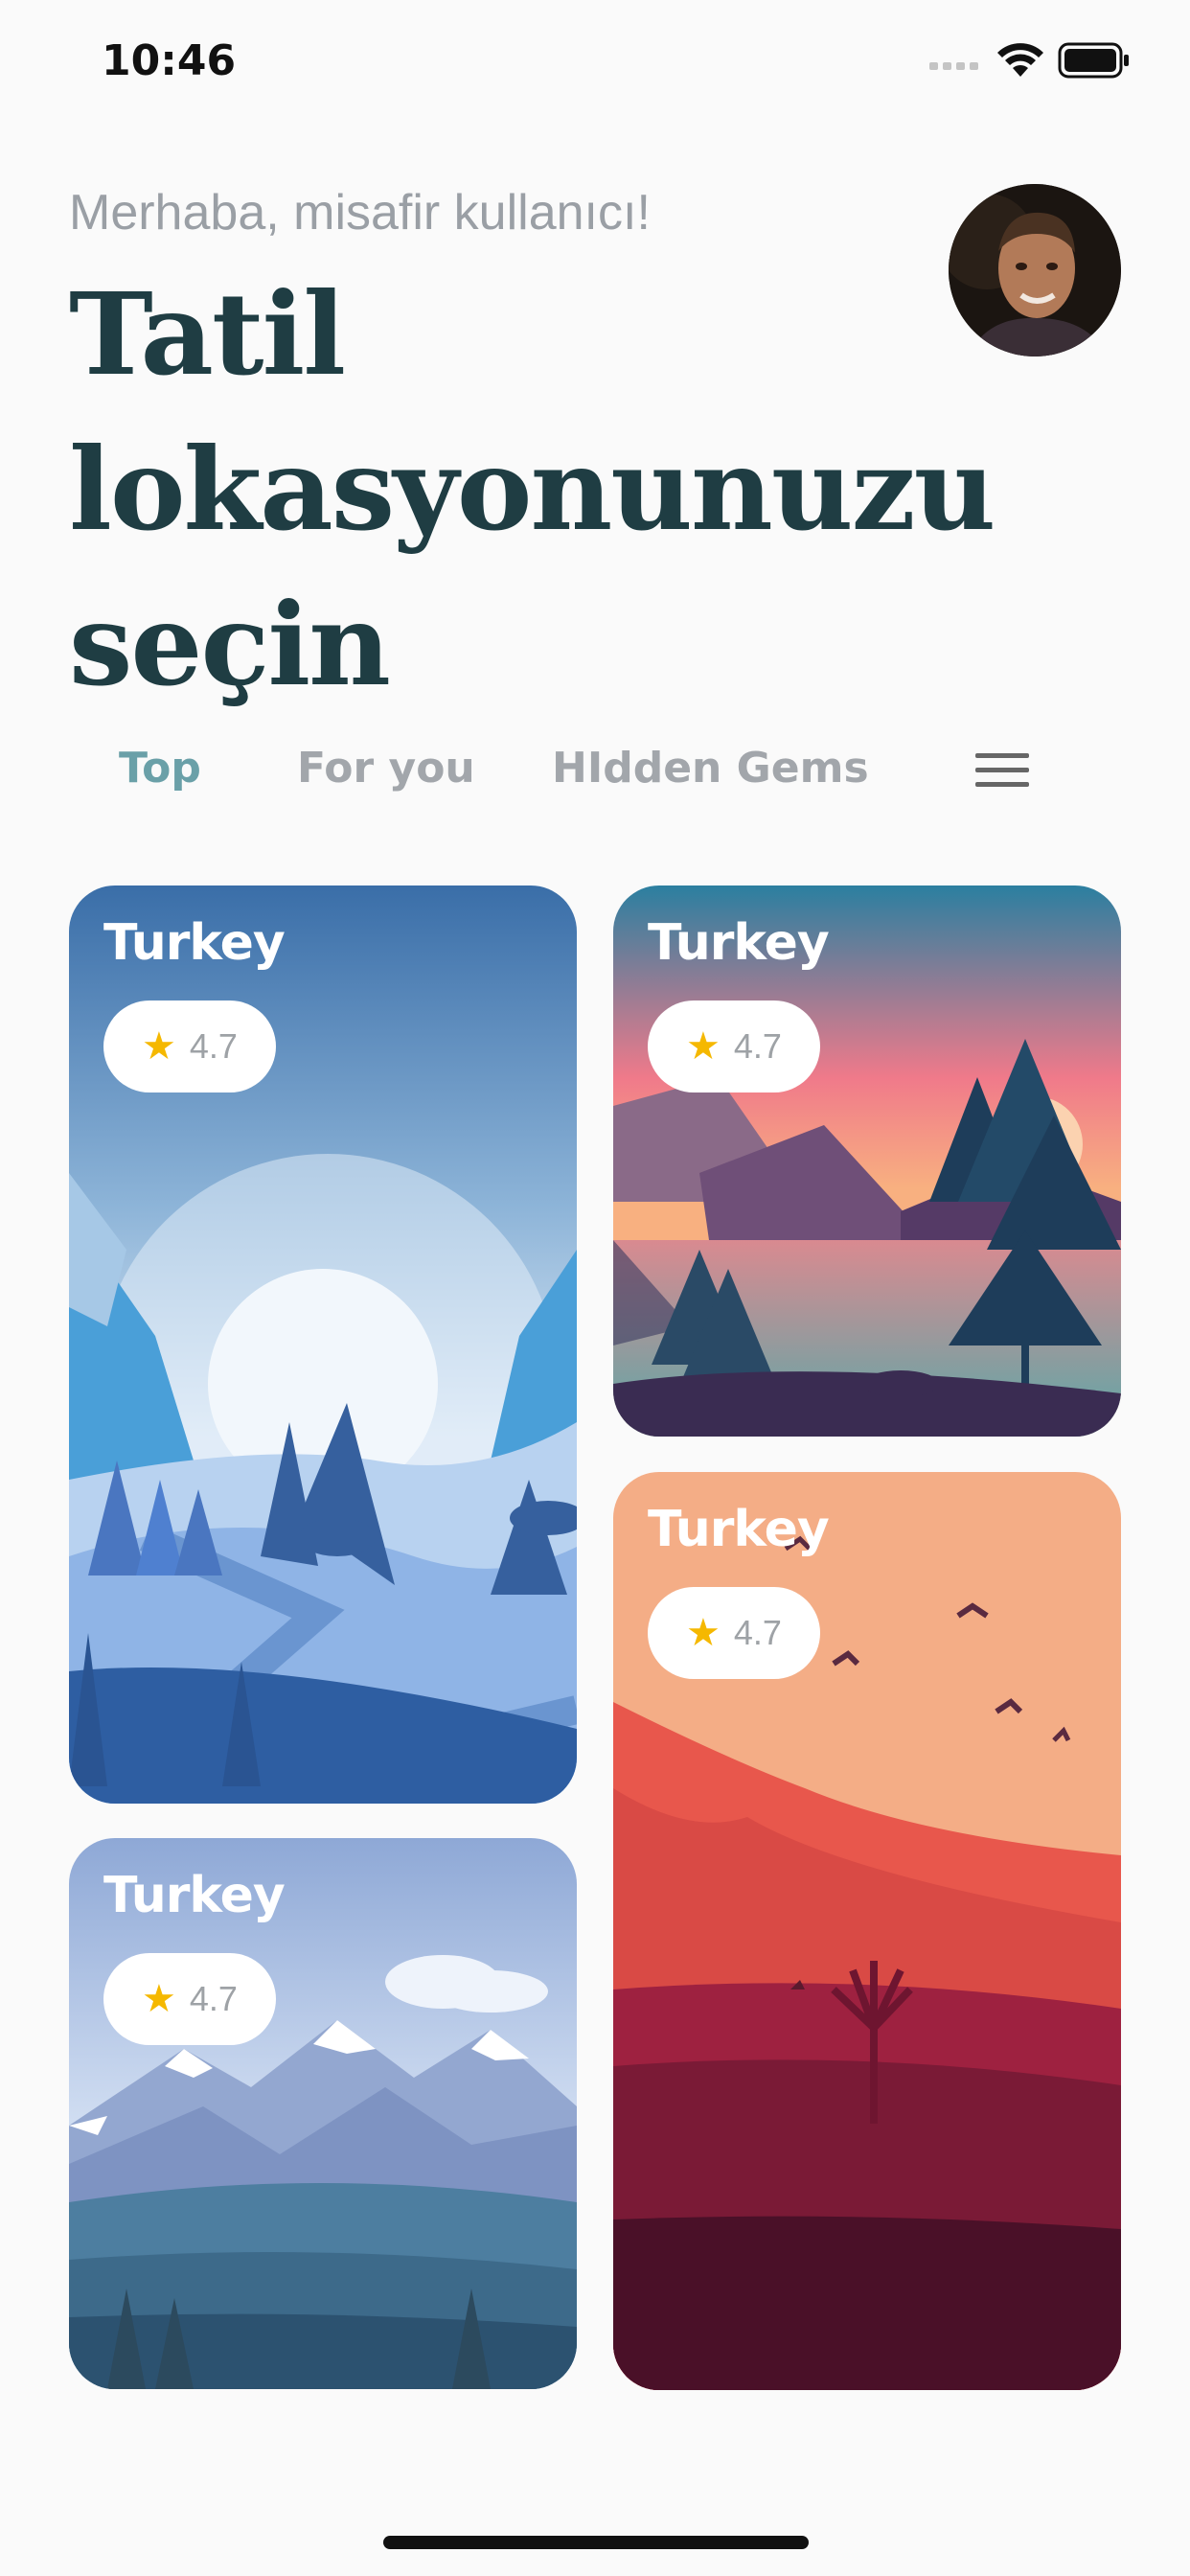  What do you see at coordinates (1094, 60) in the screenshot?
I see `battery-icon` at bounding box center [1094, 60].